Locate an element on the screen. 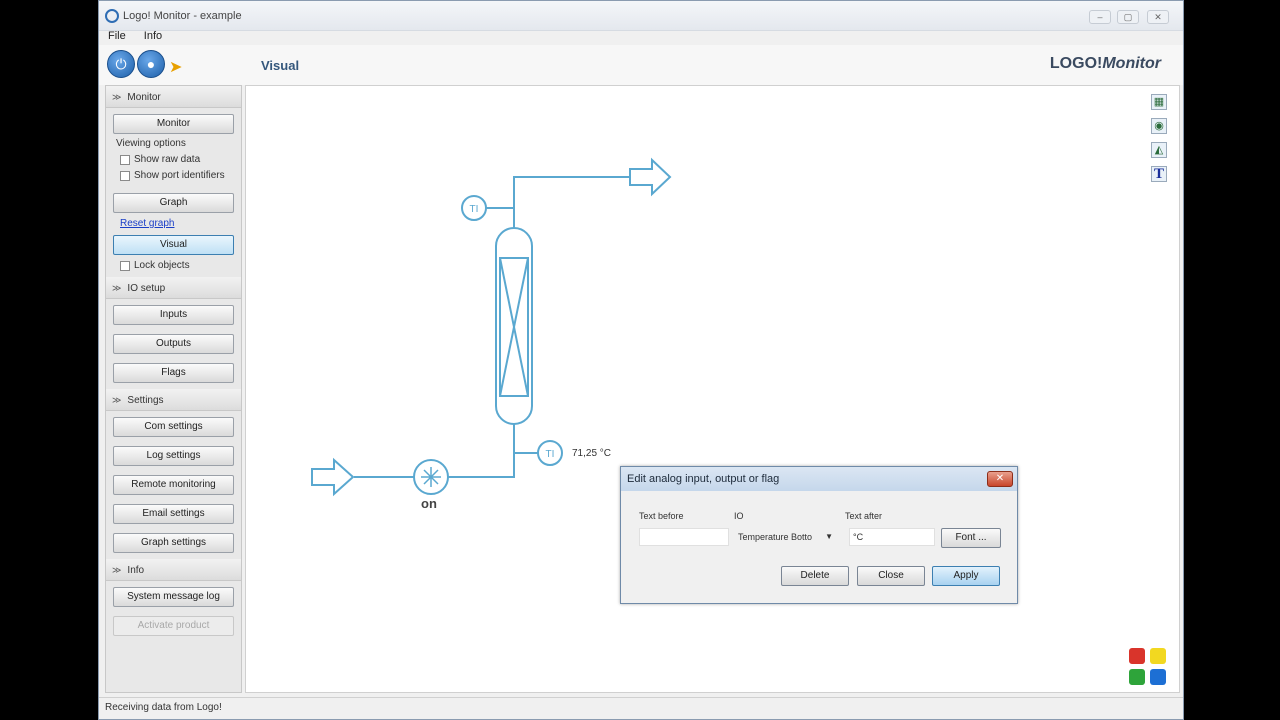 Image resolution: width=1280 pixels, height=720 pixels. brand-logo-text: LOGO! is located at coordinates (1076, 63).